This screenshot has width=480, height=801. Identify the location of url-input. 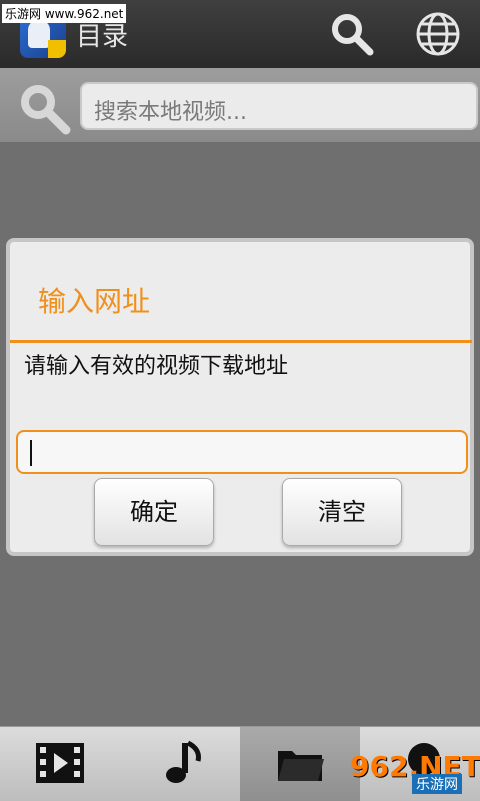
(242, 452).